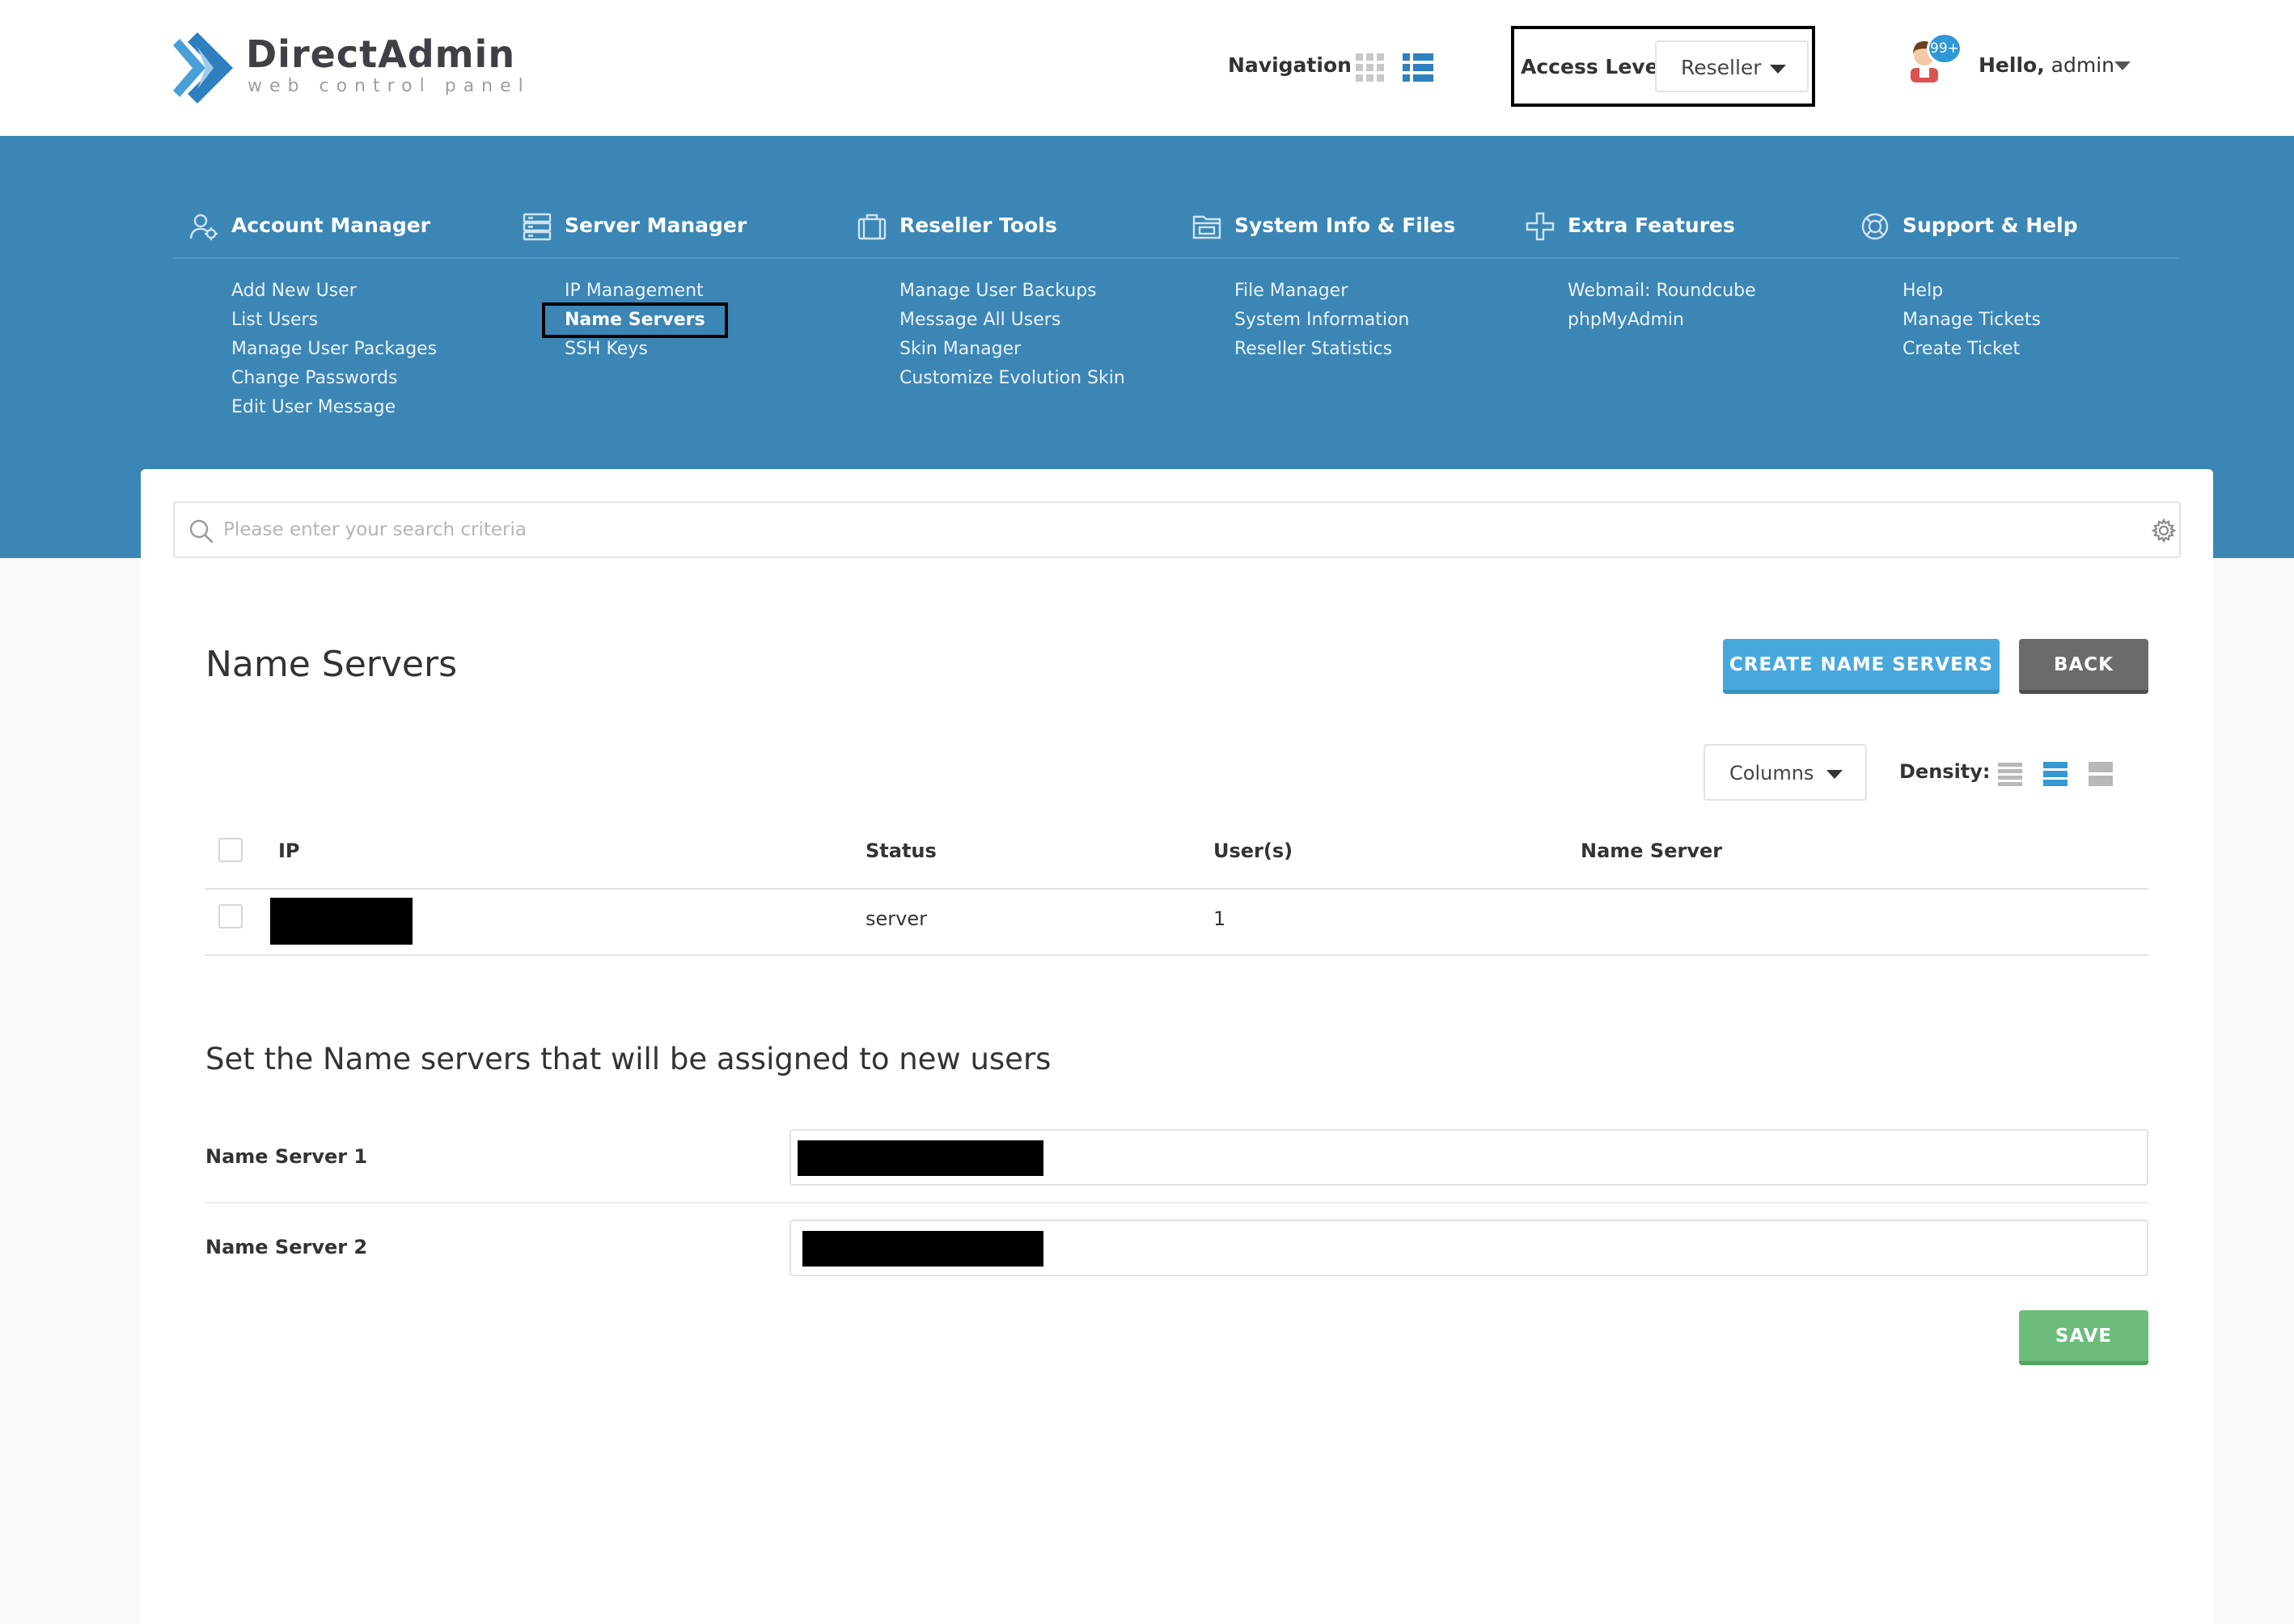 The width and height of the screenshot is (2294, 1624). What do you see at coordinates (1721, 67) in the screenshot?
I see `access-level-value: Reseller` at bounding box center [1721, 67].